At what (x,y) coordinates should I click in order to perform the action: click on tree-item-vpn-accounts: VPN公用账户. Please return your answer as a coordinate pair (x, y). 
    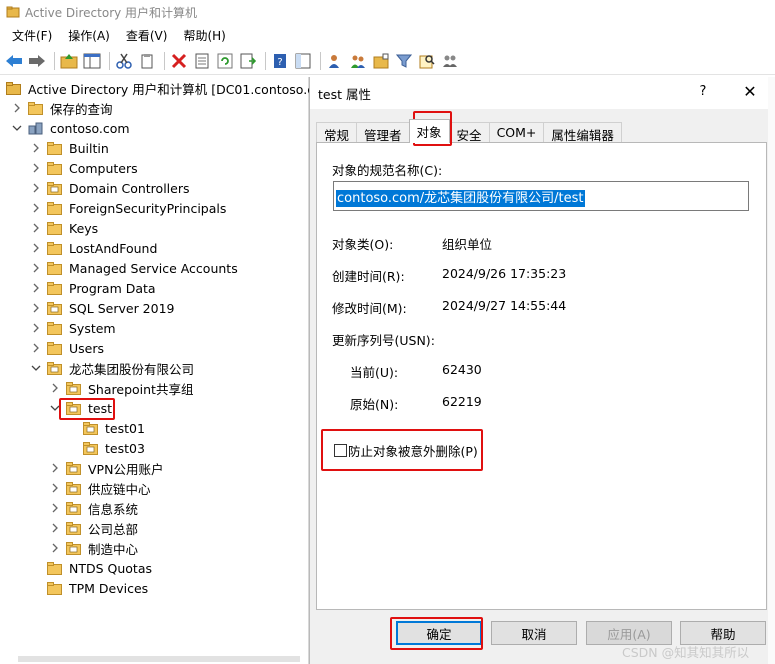
    Looking at the image, I should click on (106, 468).